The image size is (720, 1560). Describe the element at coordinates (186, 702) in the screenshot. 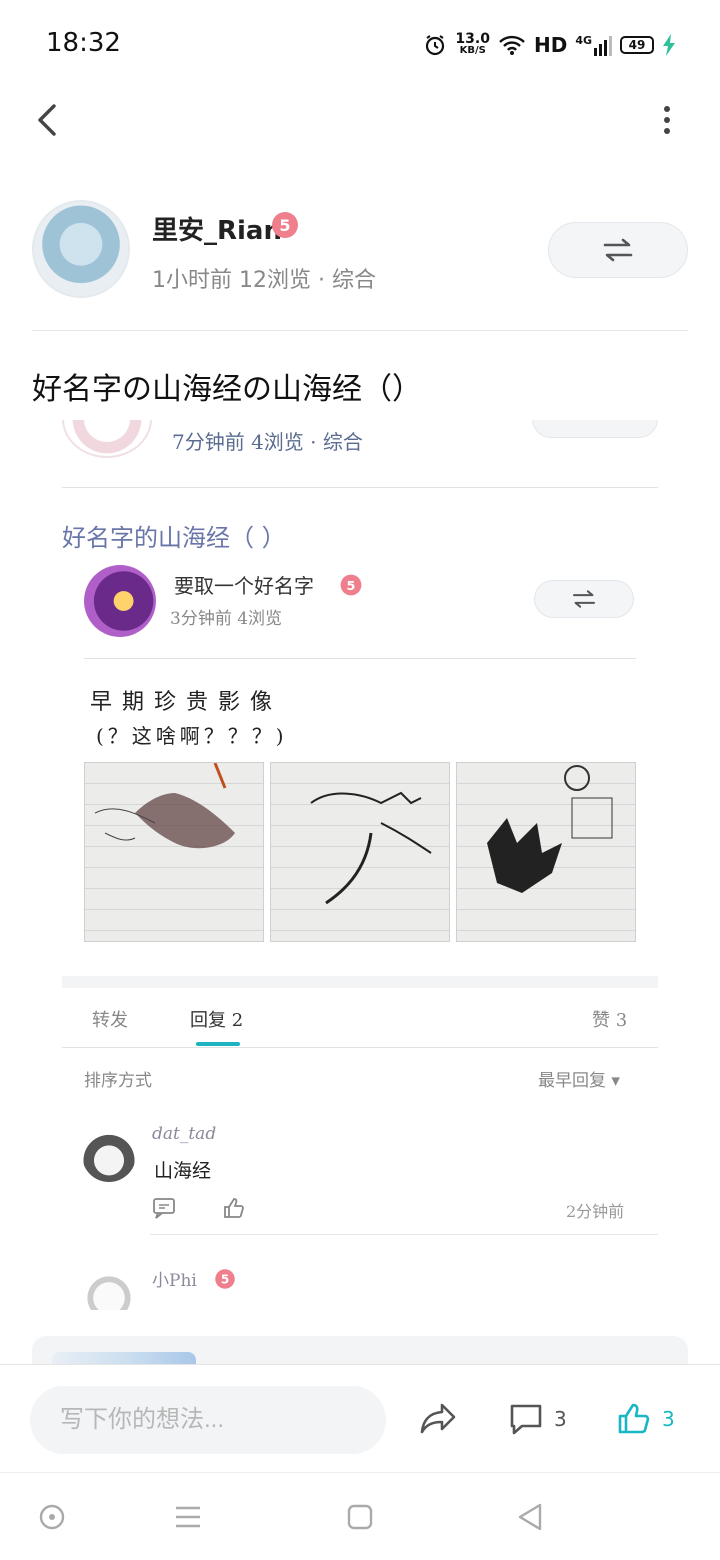

I see `embed-text-line: 早期珍贵影像` at that location.